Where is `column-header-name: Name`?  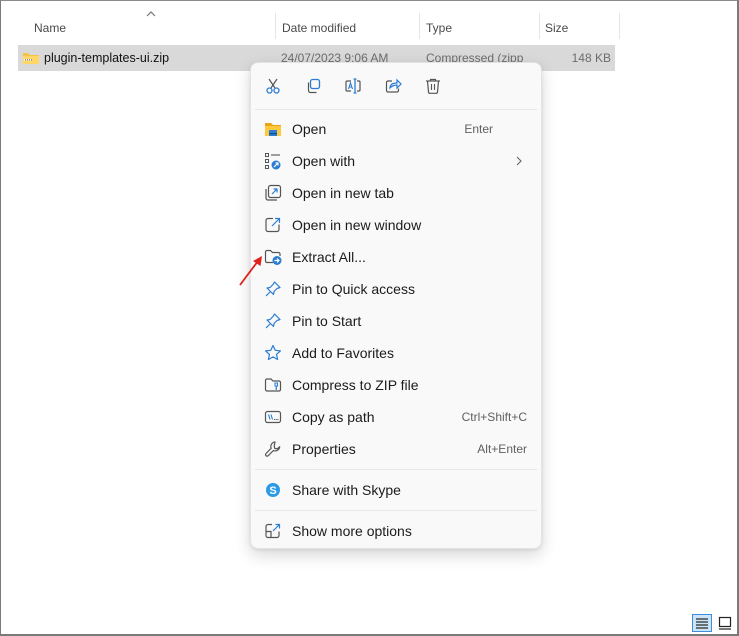
column-header-name: Name is located at coordinates (50, 28).